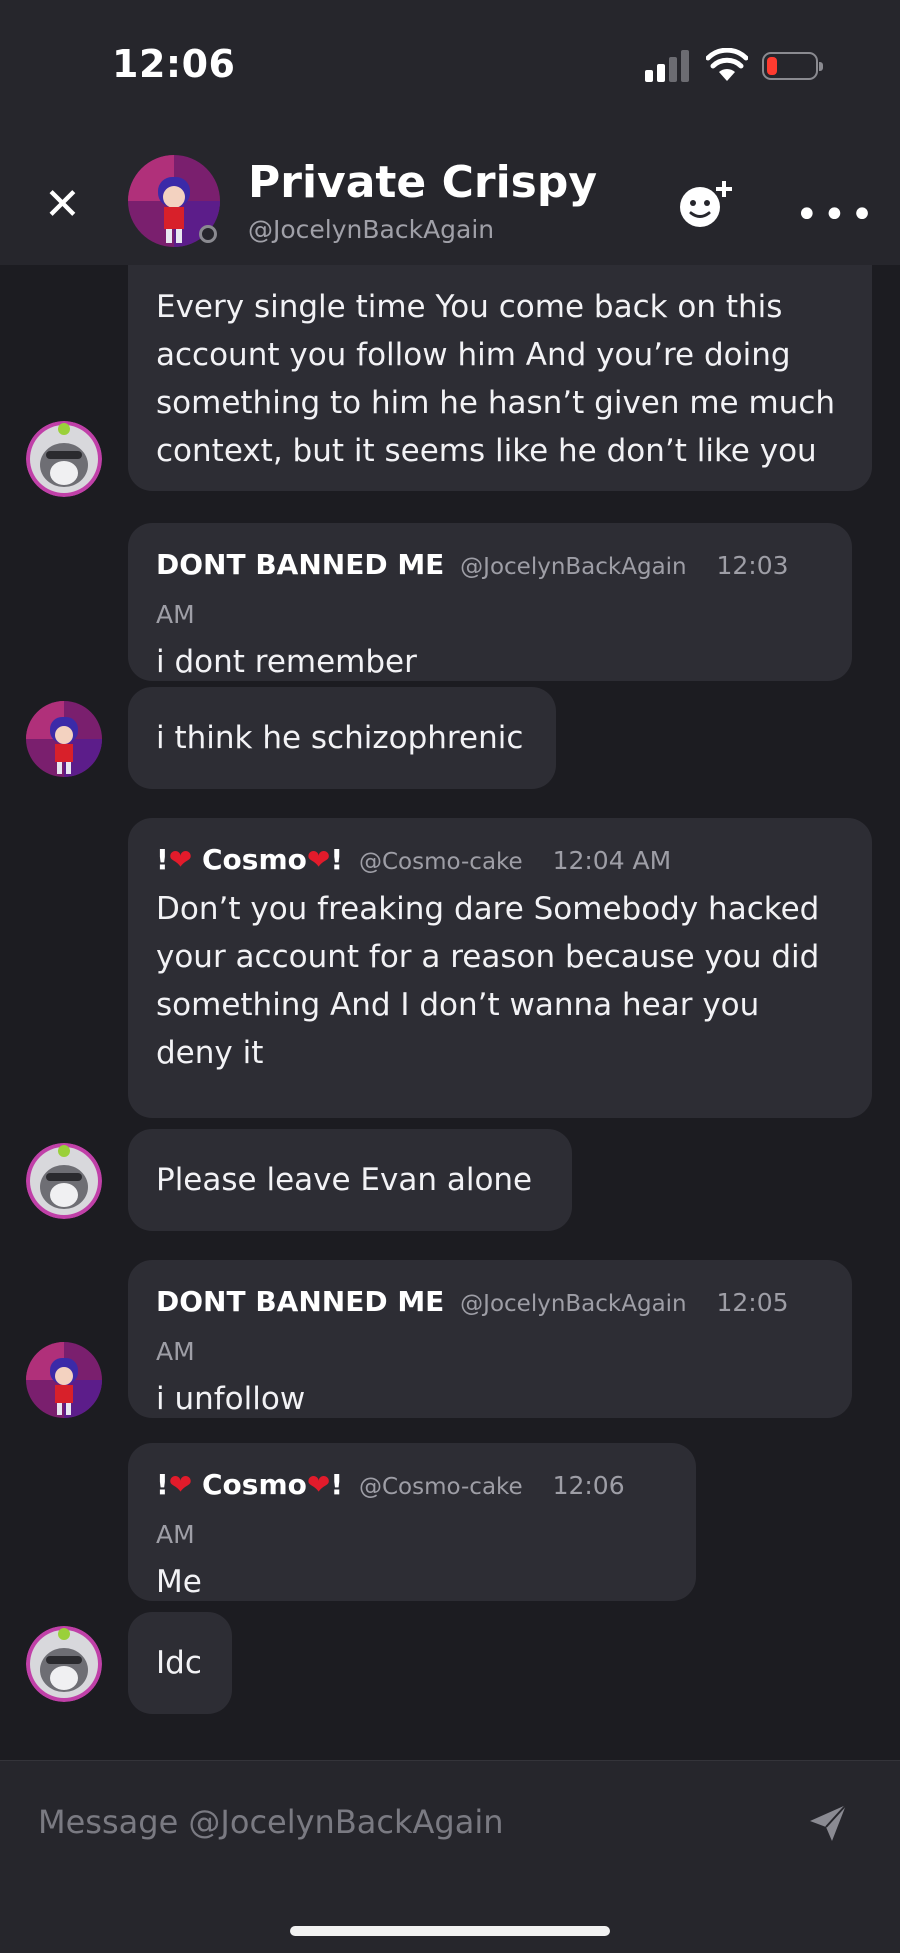 This screenshot has width=900, height=1953. What do you see at coordinates (208, 234) in the screenshot?
I see `online-status-indicator` at bounding box center [208, 234].